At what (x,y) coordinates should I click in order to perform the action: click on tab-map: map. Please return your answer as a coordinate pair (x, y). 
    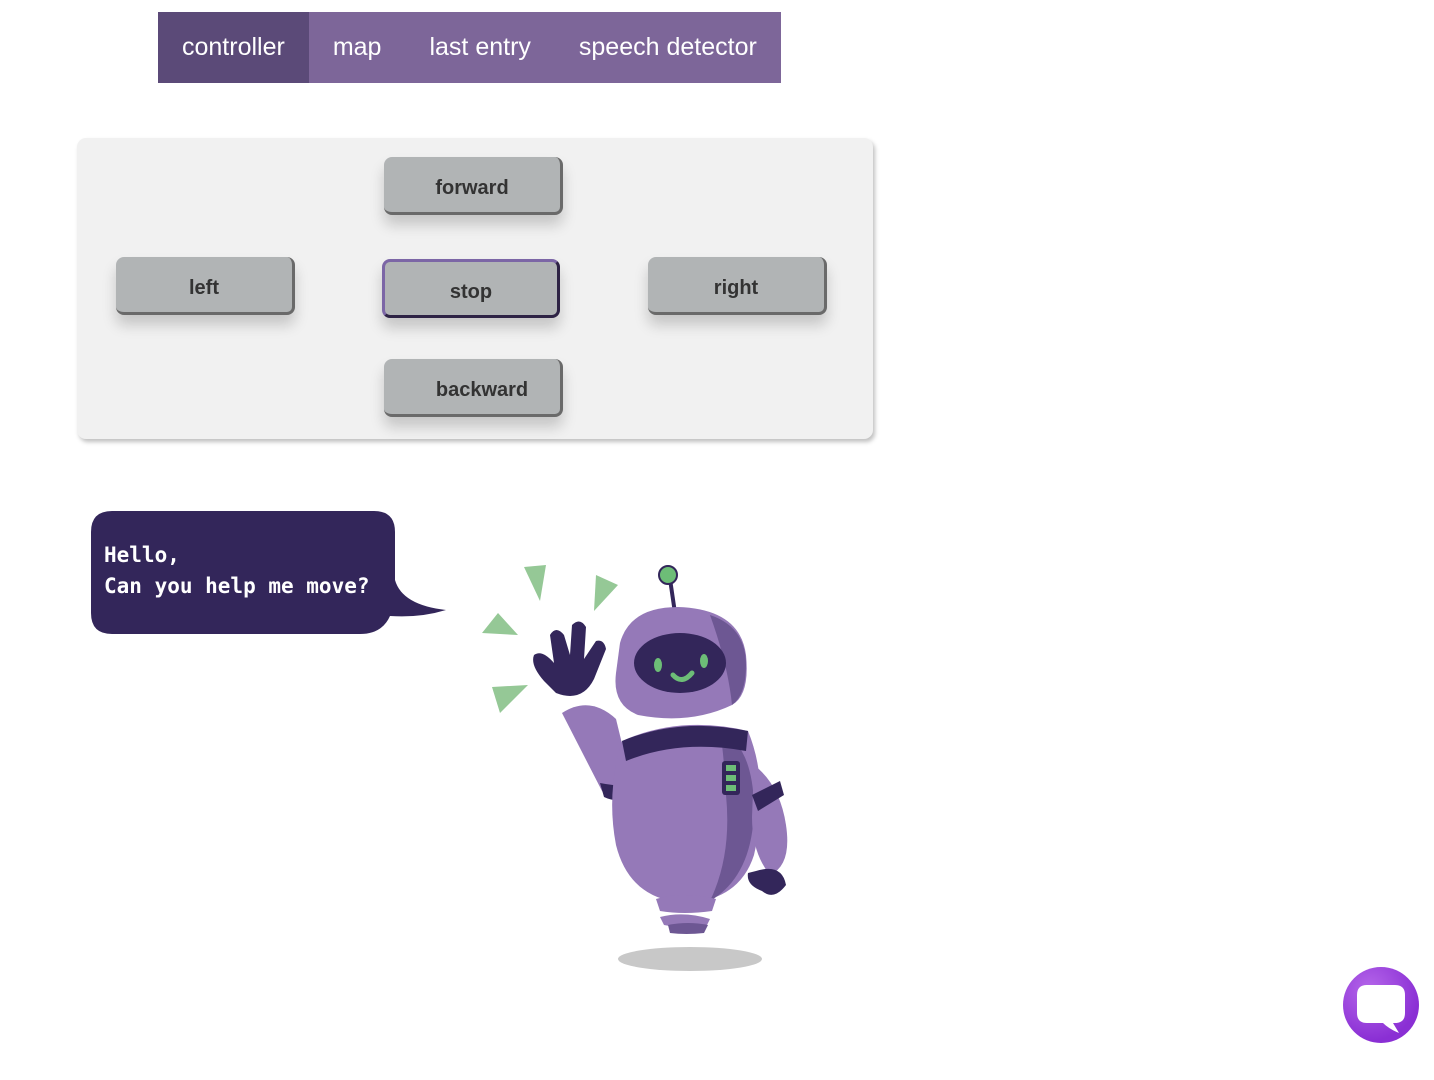
    Looking at the image, I should click on (357, 47).